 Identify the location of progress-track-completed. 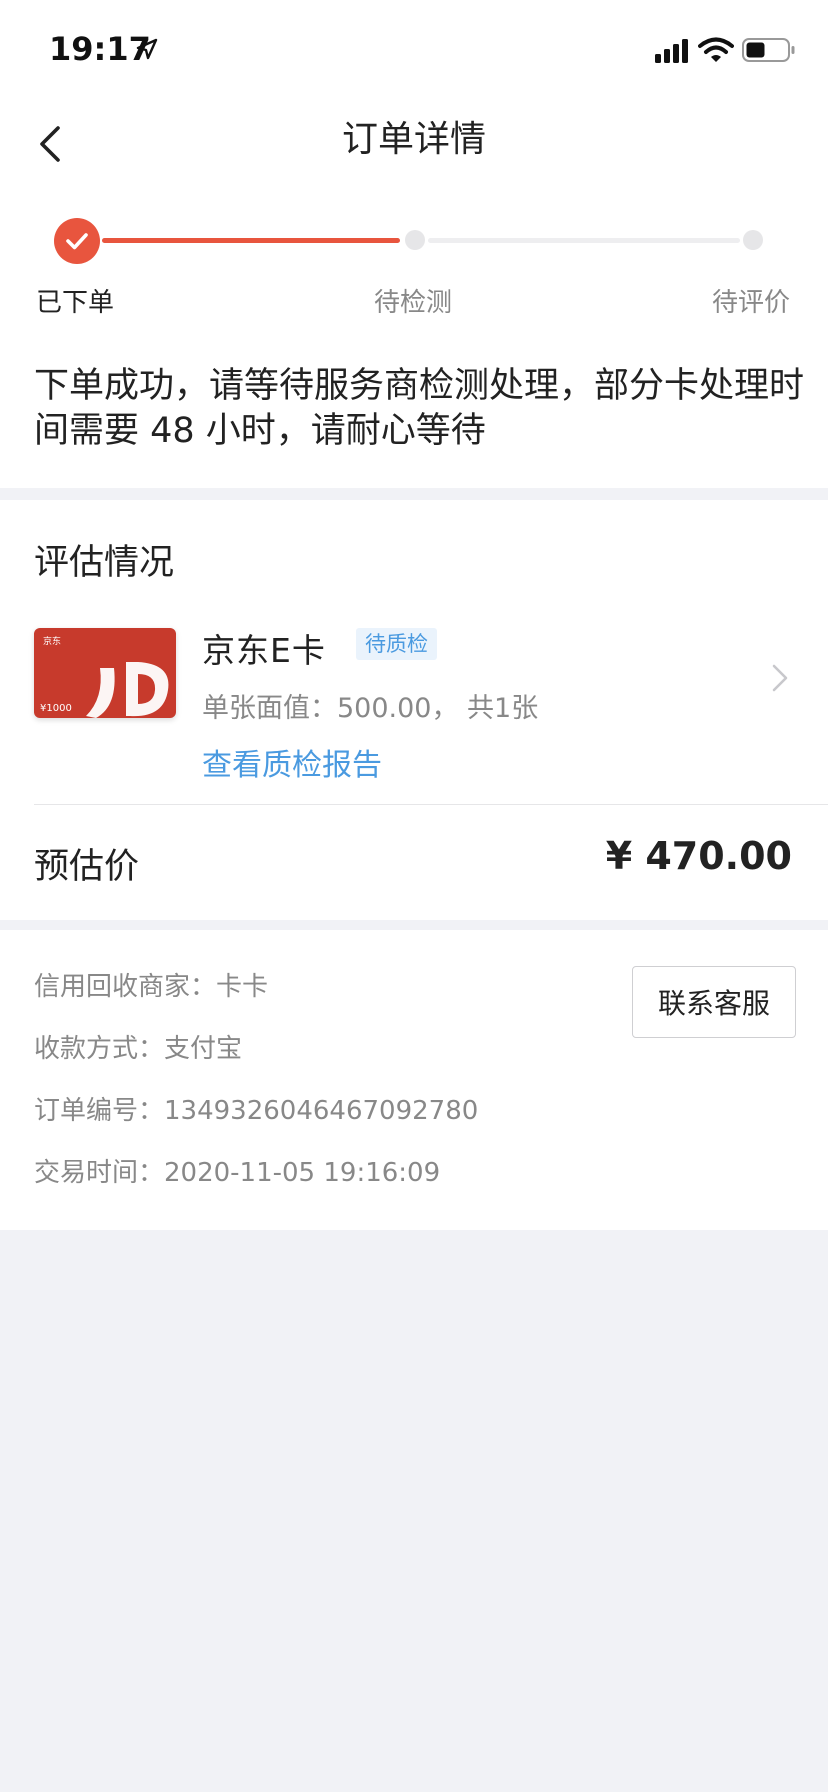
(251, 240).